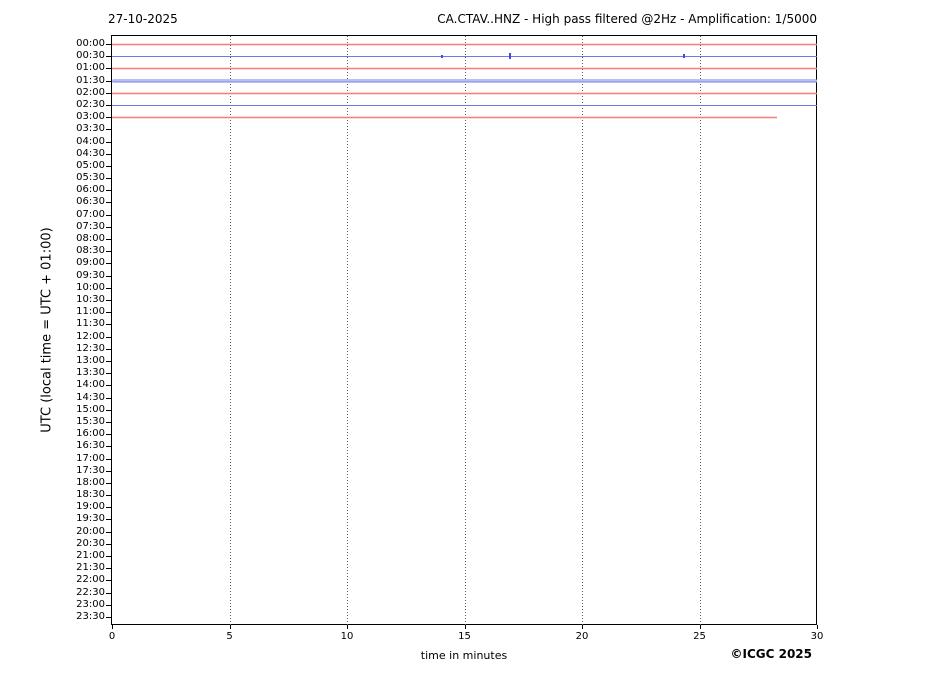 The image size is (927, 696). I want to click on trace-00:00, so click(464, 44).